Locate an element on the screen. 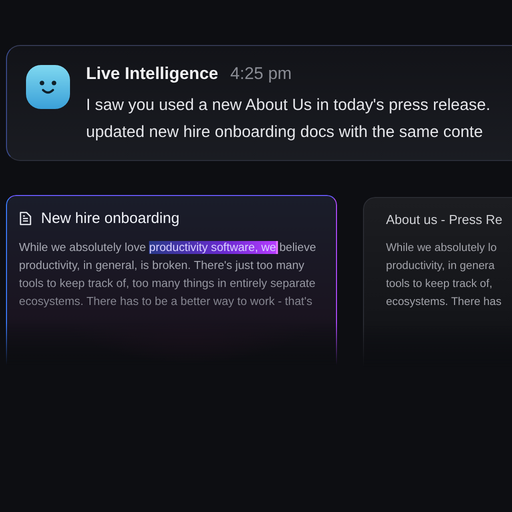 The height and width of the screenshot is (512, 512). document-text-line: While we absolutely lo is located at coordinates (442, 248).